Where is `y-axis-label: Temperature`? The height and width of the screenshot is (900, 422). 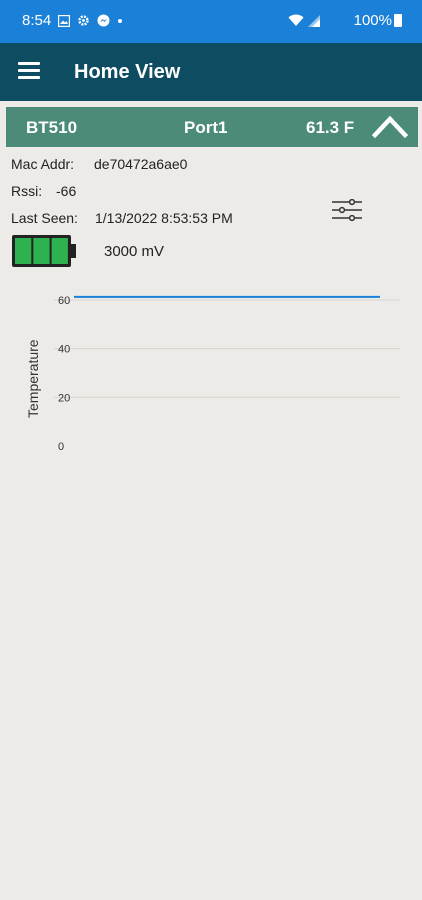 y-axis-label: Temperature is located at coordinates (33, 378).